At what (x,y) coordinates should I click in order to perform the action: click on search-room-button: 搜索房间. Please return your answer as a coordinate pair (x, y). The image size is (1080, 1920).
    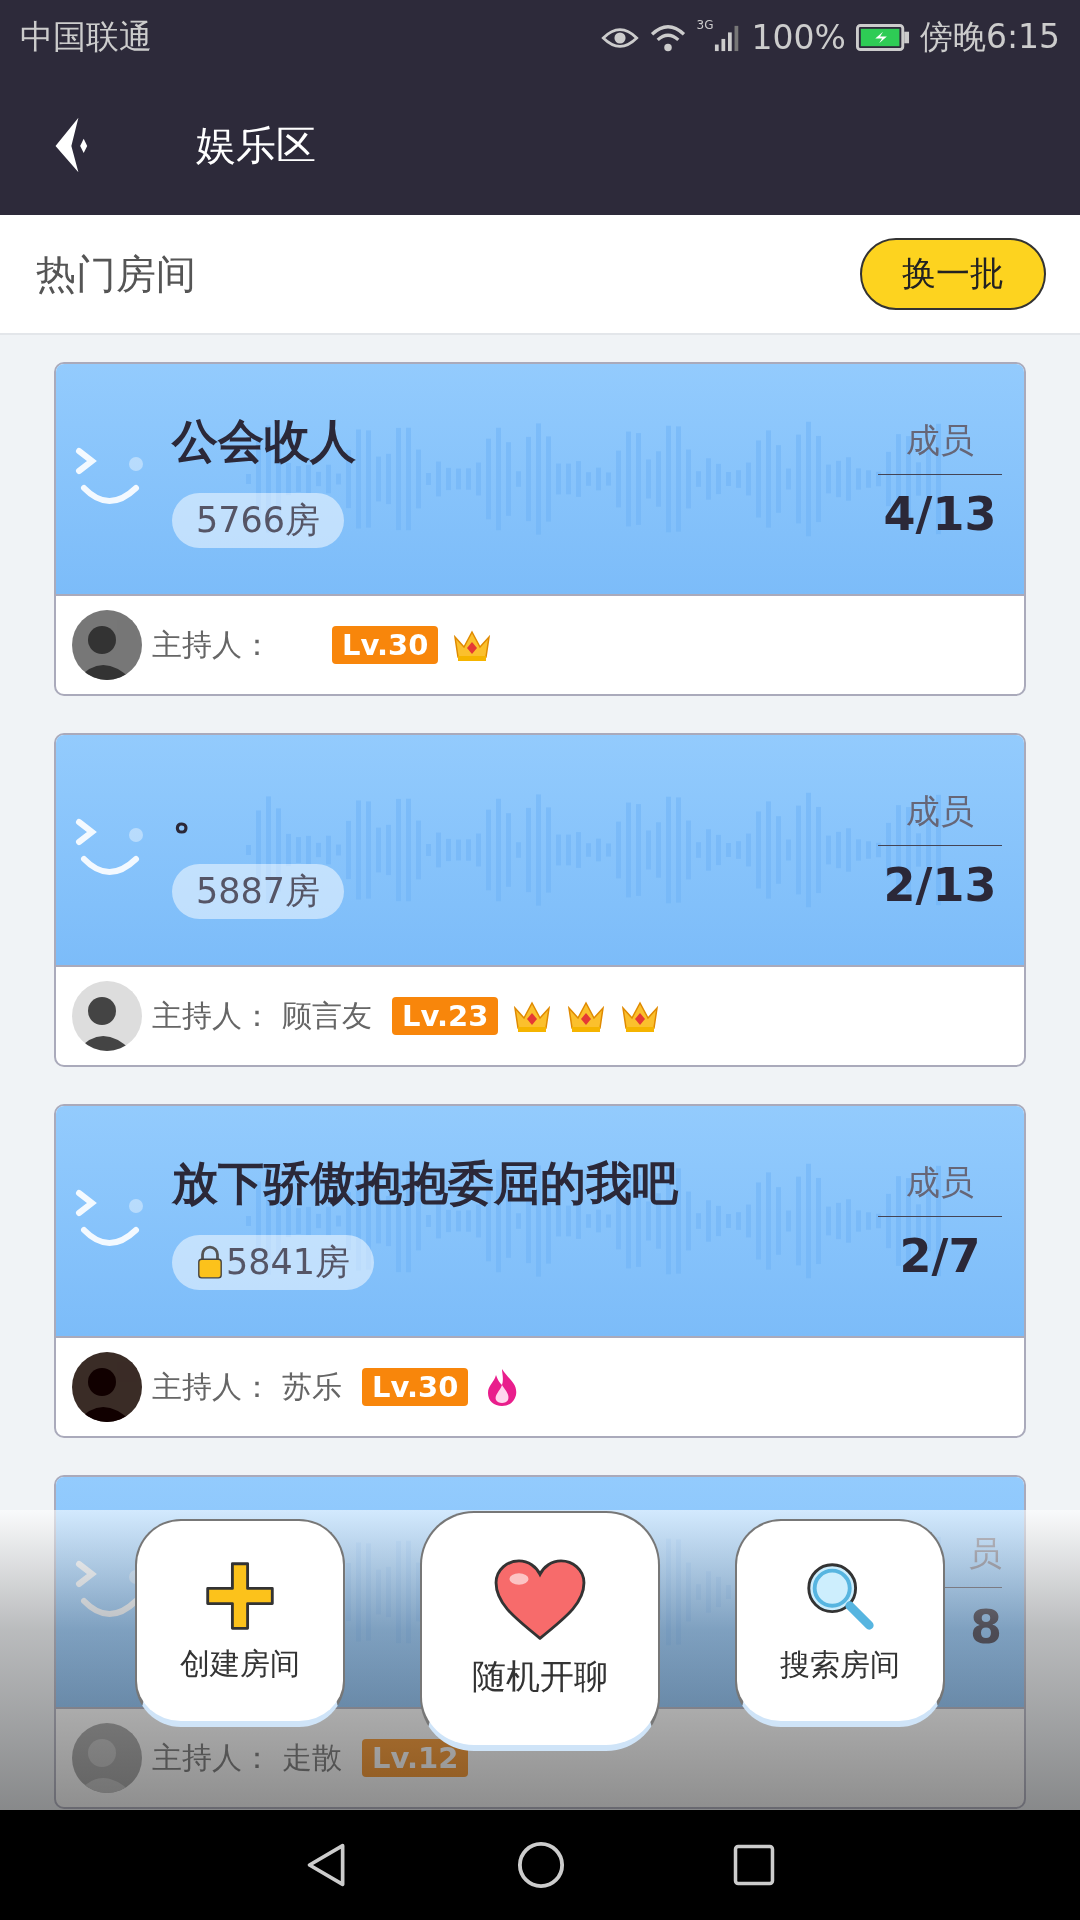
    Looking at the image, I should click on (840, 1623).